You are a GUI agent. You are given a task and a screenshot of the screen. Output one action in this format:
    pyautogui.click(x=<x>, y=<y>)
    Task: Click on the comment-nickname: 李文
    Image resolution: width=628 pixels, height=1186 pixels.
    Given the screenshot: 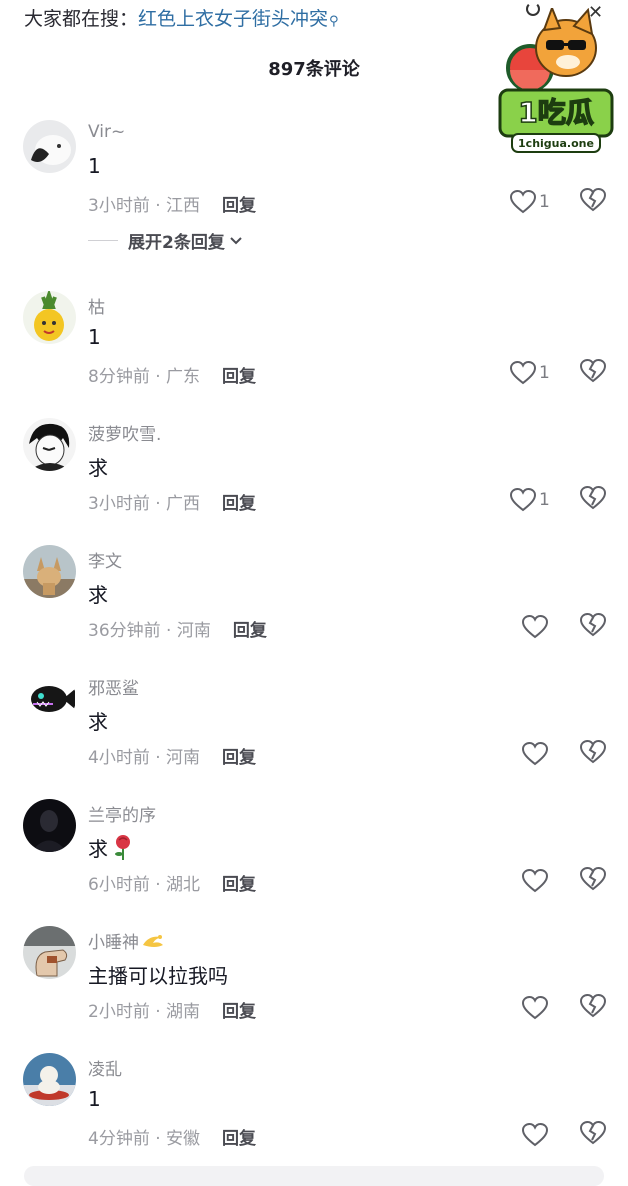 What is the action you would take?
    pyautogui.click(x=105, y=559)
    